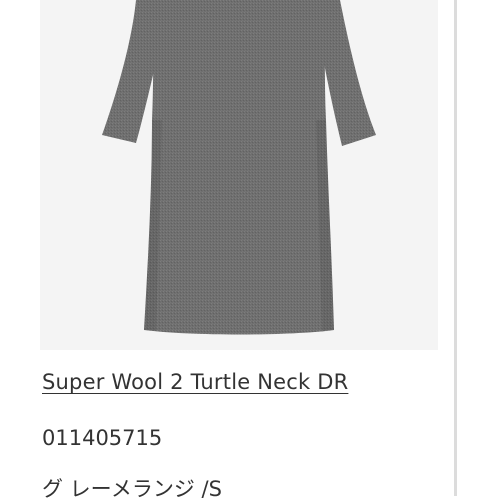  What do you see at coordinates (455, 248) in the screenshot?
I see `divider` at bounding box center [455, 248].